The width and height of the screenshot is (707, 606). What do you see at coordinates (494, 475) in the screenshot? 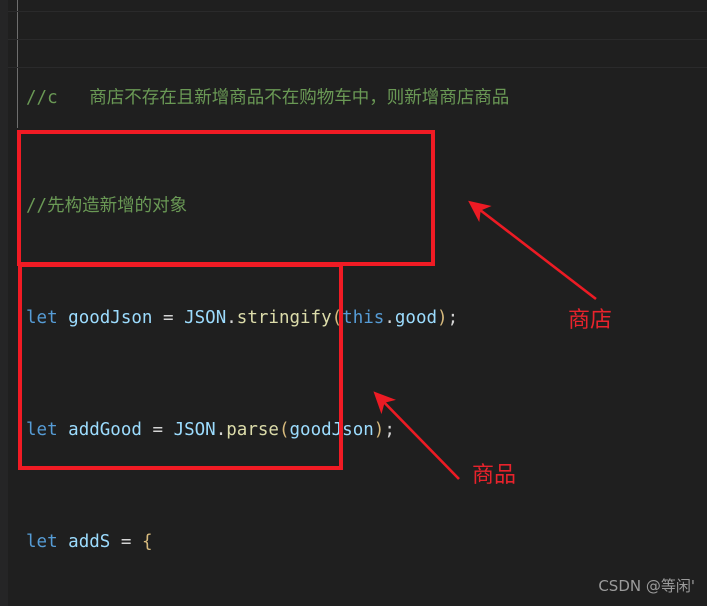
I see `annotation-label-good: 商品` at bounding box center [494, 475].